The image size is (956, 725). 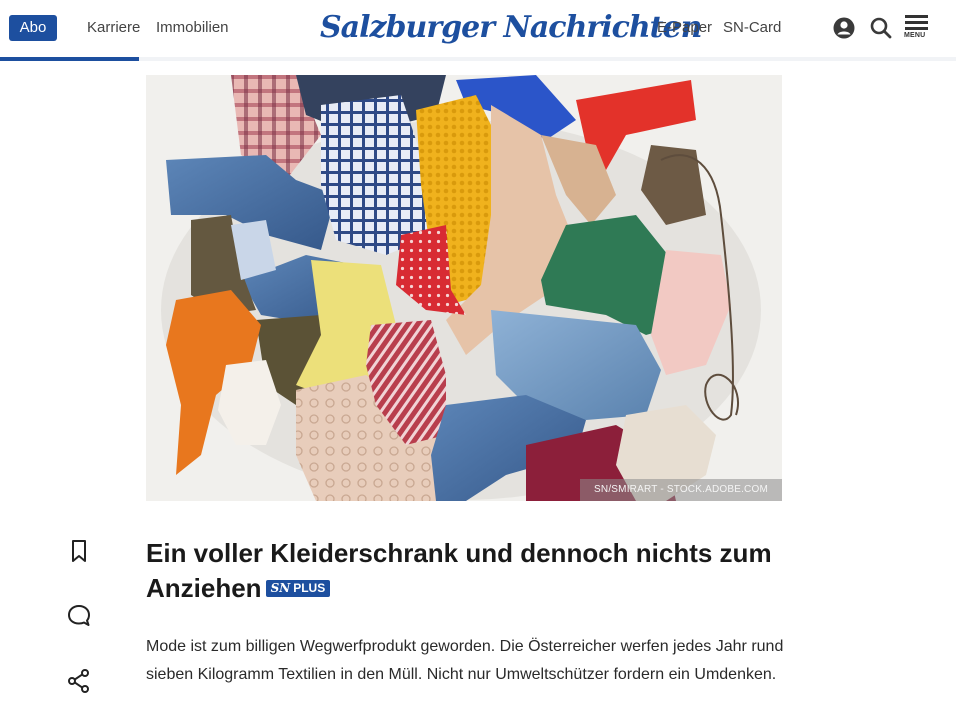 I want to click on image-credit: SN/SMIRART - STOCK.ADOBE.COM, so click(x=681, y=490).